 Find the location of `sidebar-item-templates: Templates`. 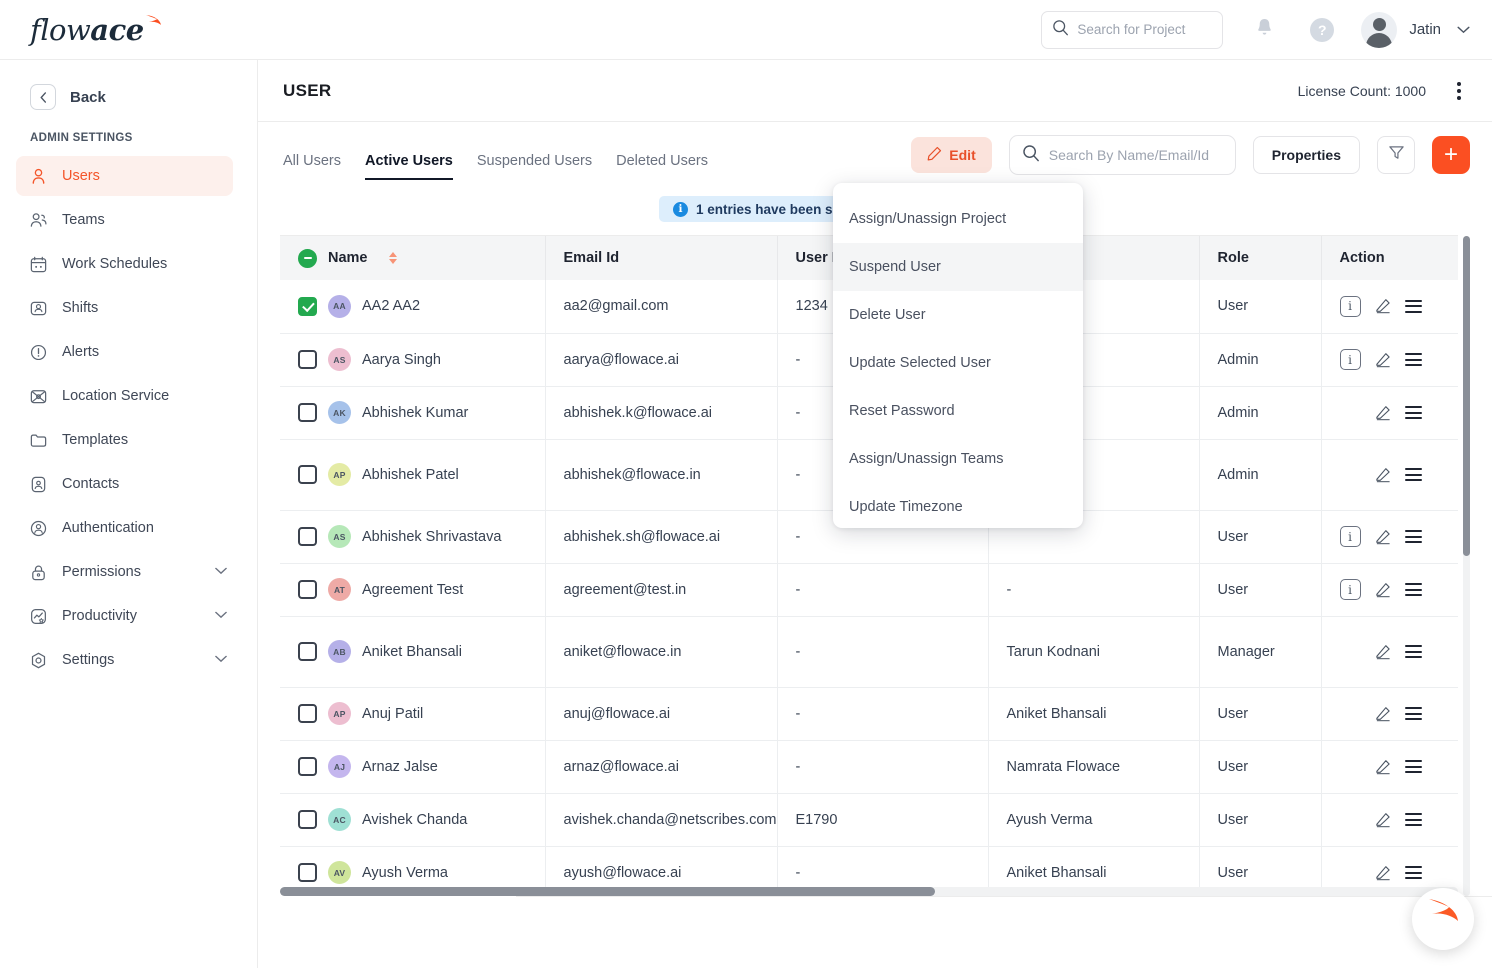

sidebar-item-templates: Templates is located at coordinates (124, 440).